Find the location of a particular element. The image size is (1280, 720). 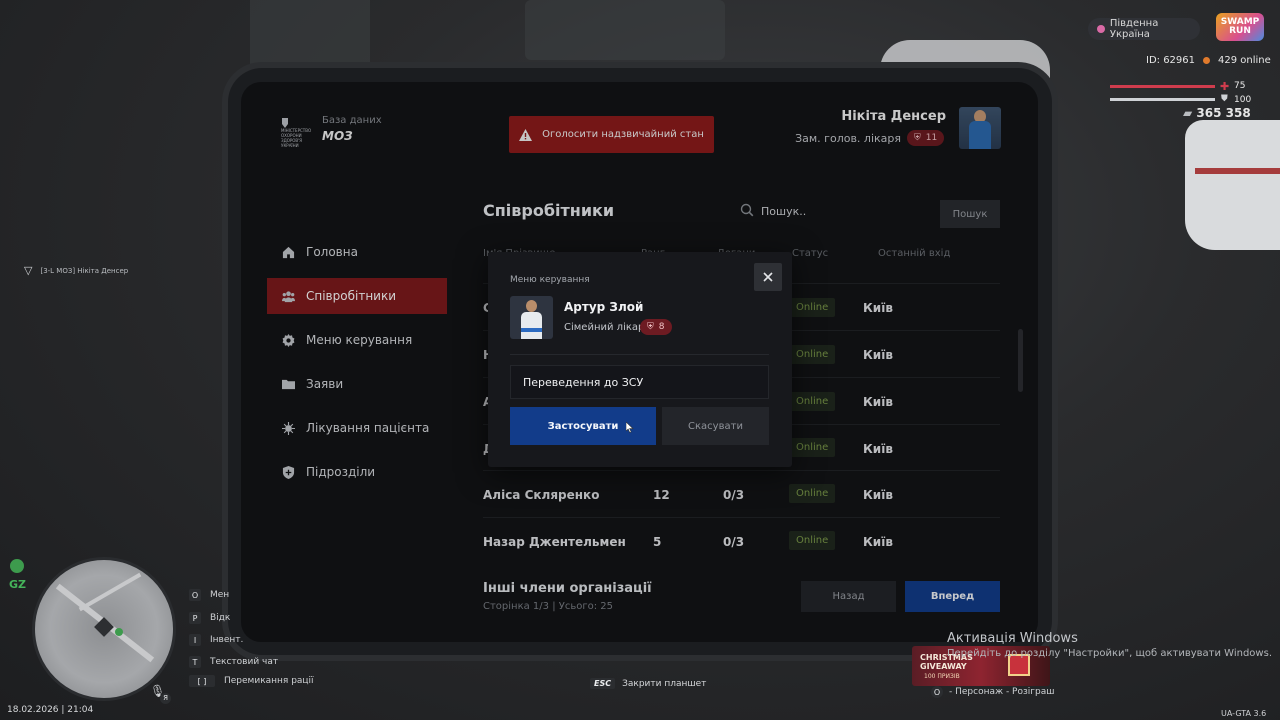

background-building is located at coordinates (310, 35).